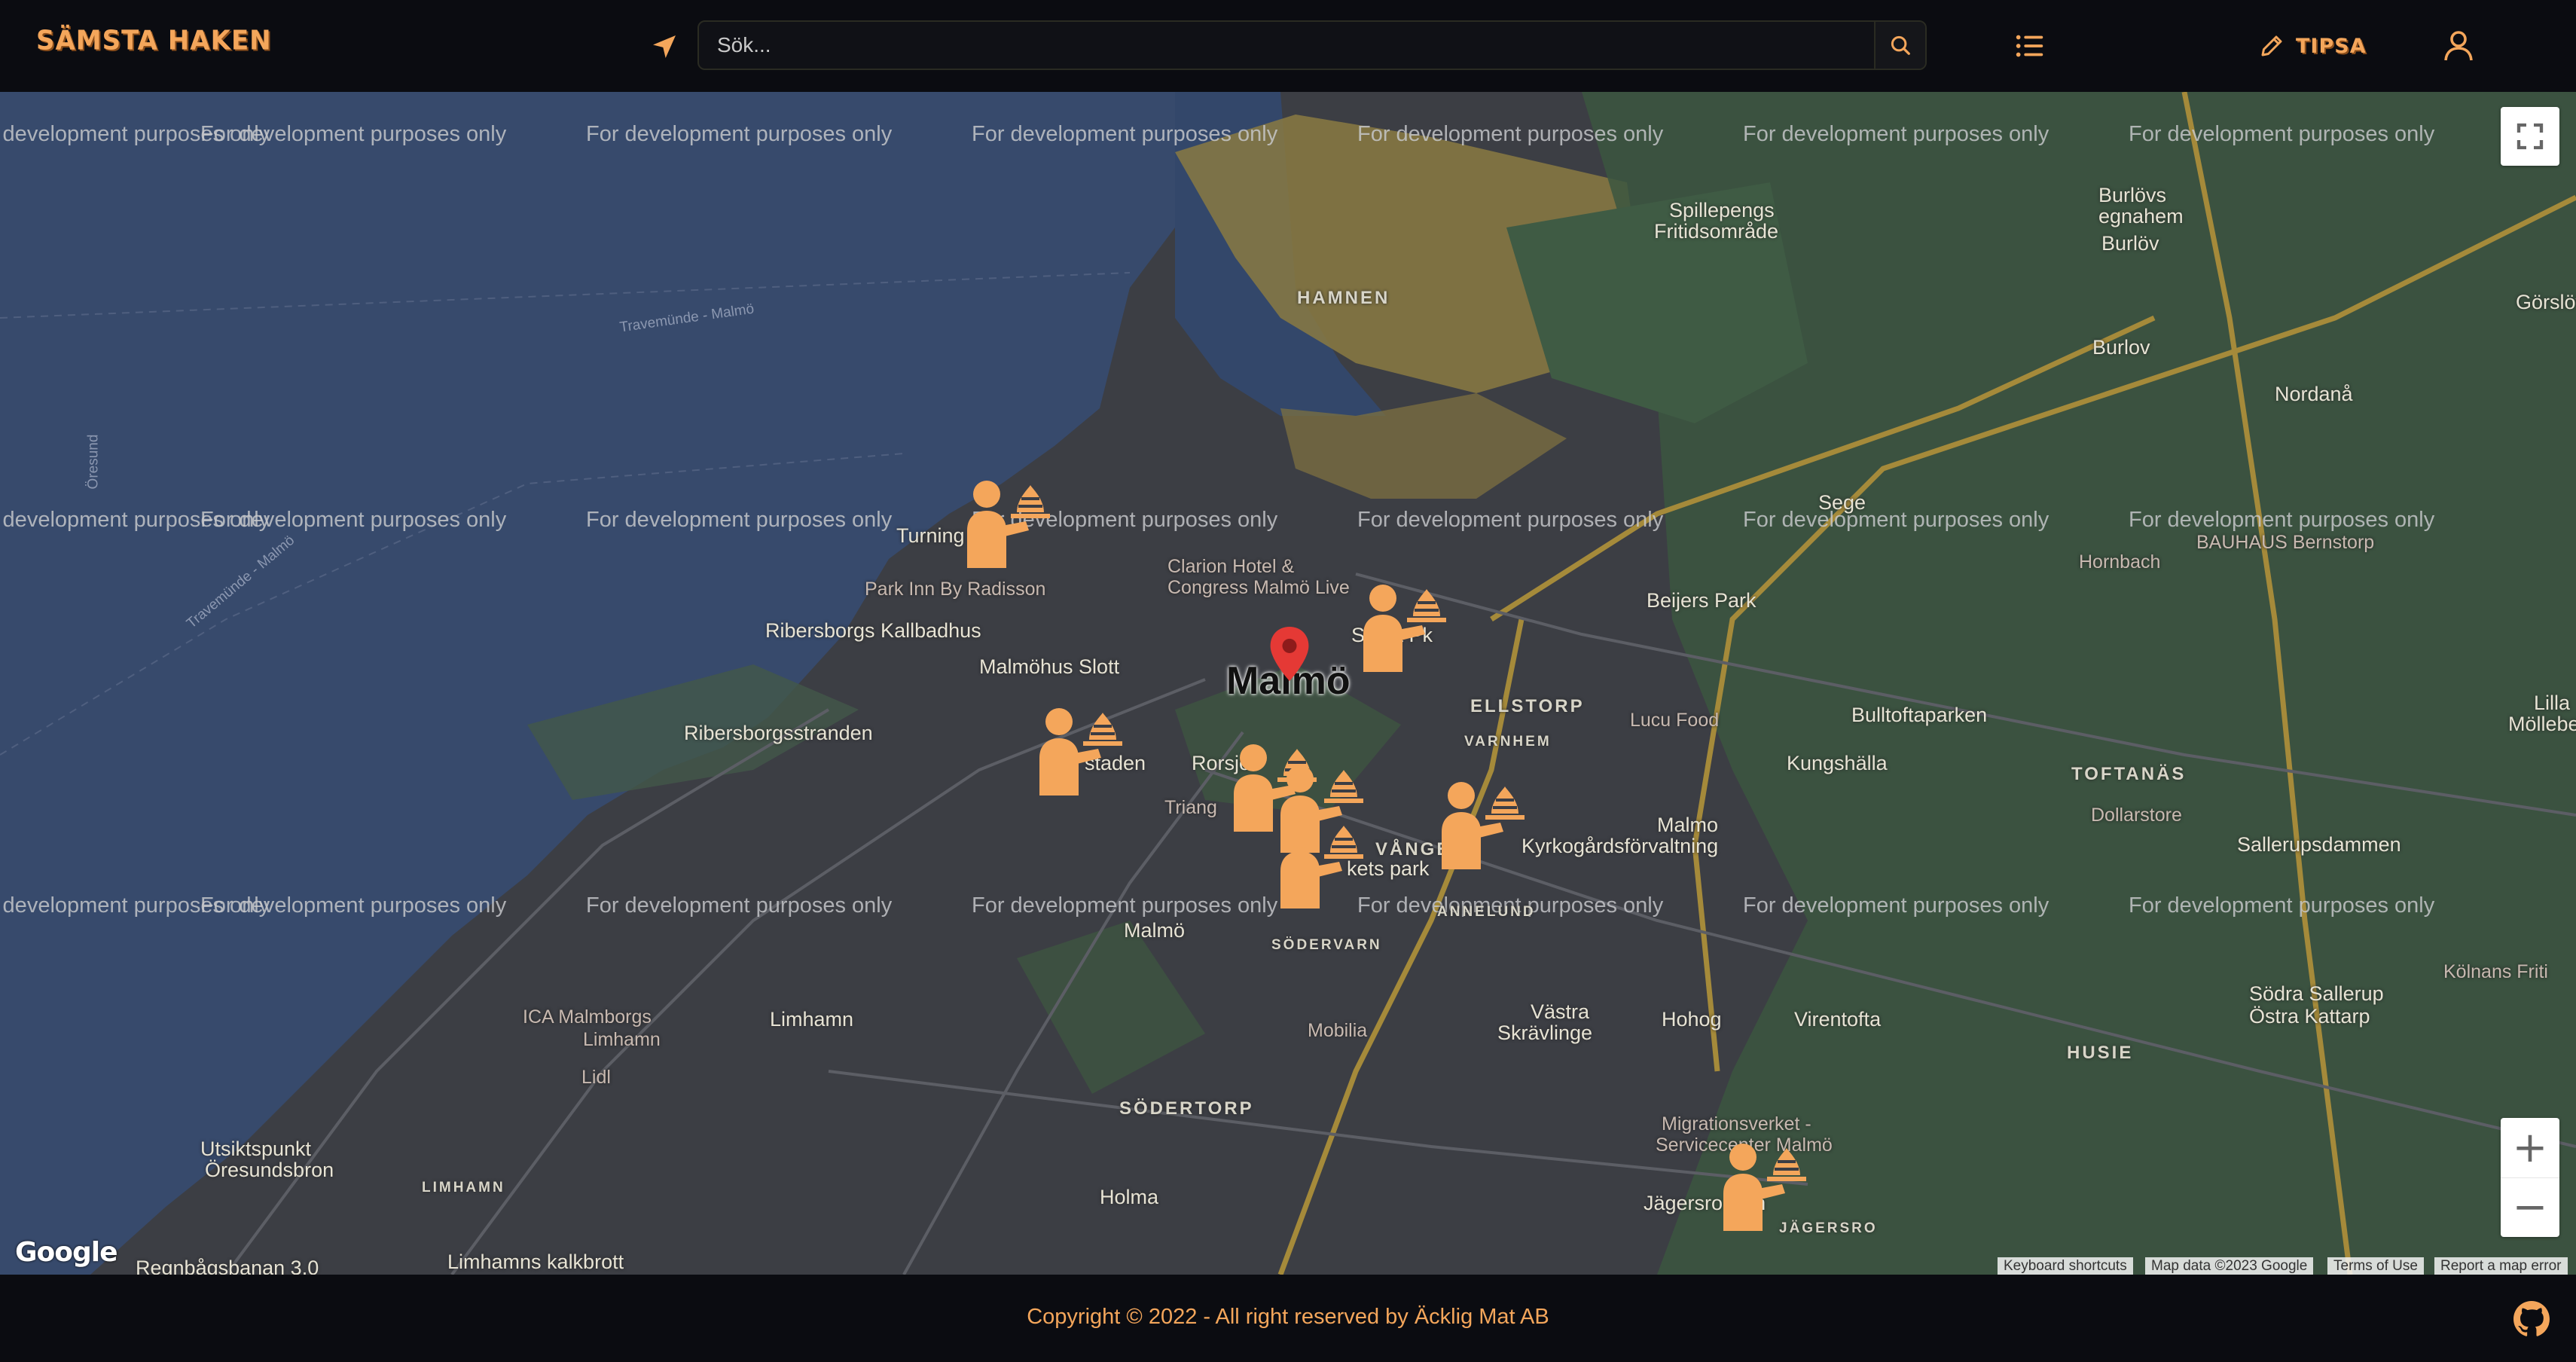 Image resolution: width=2576 pixels, height=1362 pixels. What do you see at coordinates (1344, 298) in the screenshot?
I see `map-label: HAMNEN` at bounding box center [1344, 298].